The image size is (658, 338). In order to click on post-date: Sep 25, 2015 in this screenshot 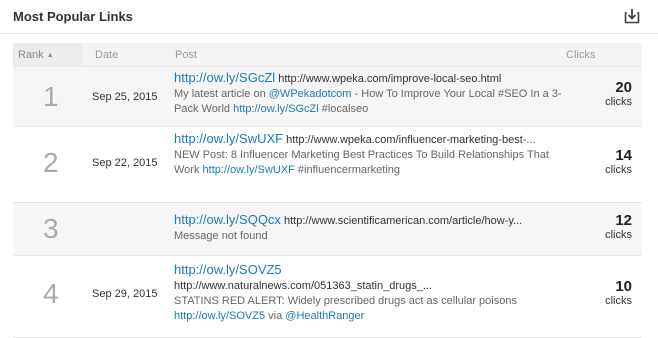, I will do `click(125, 97)`.